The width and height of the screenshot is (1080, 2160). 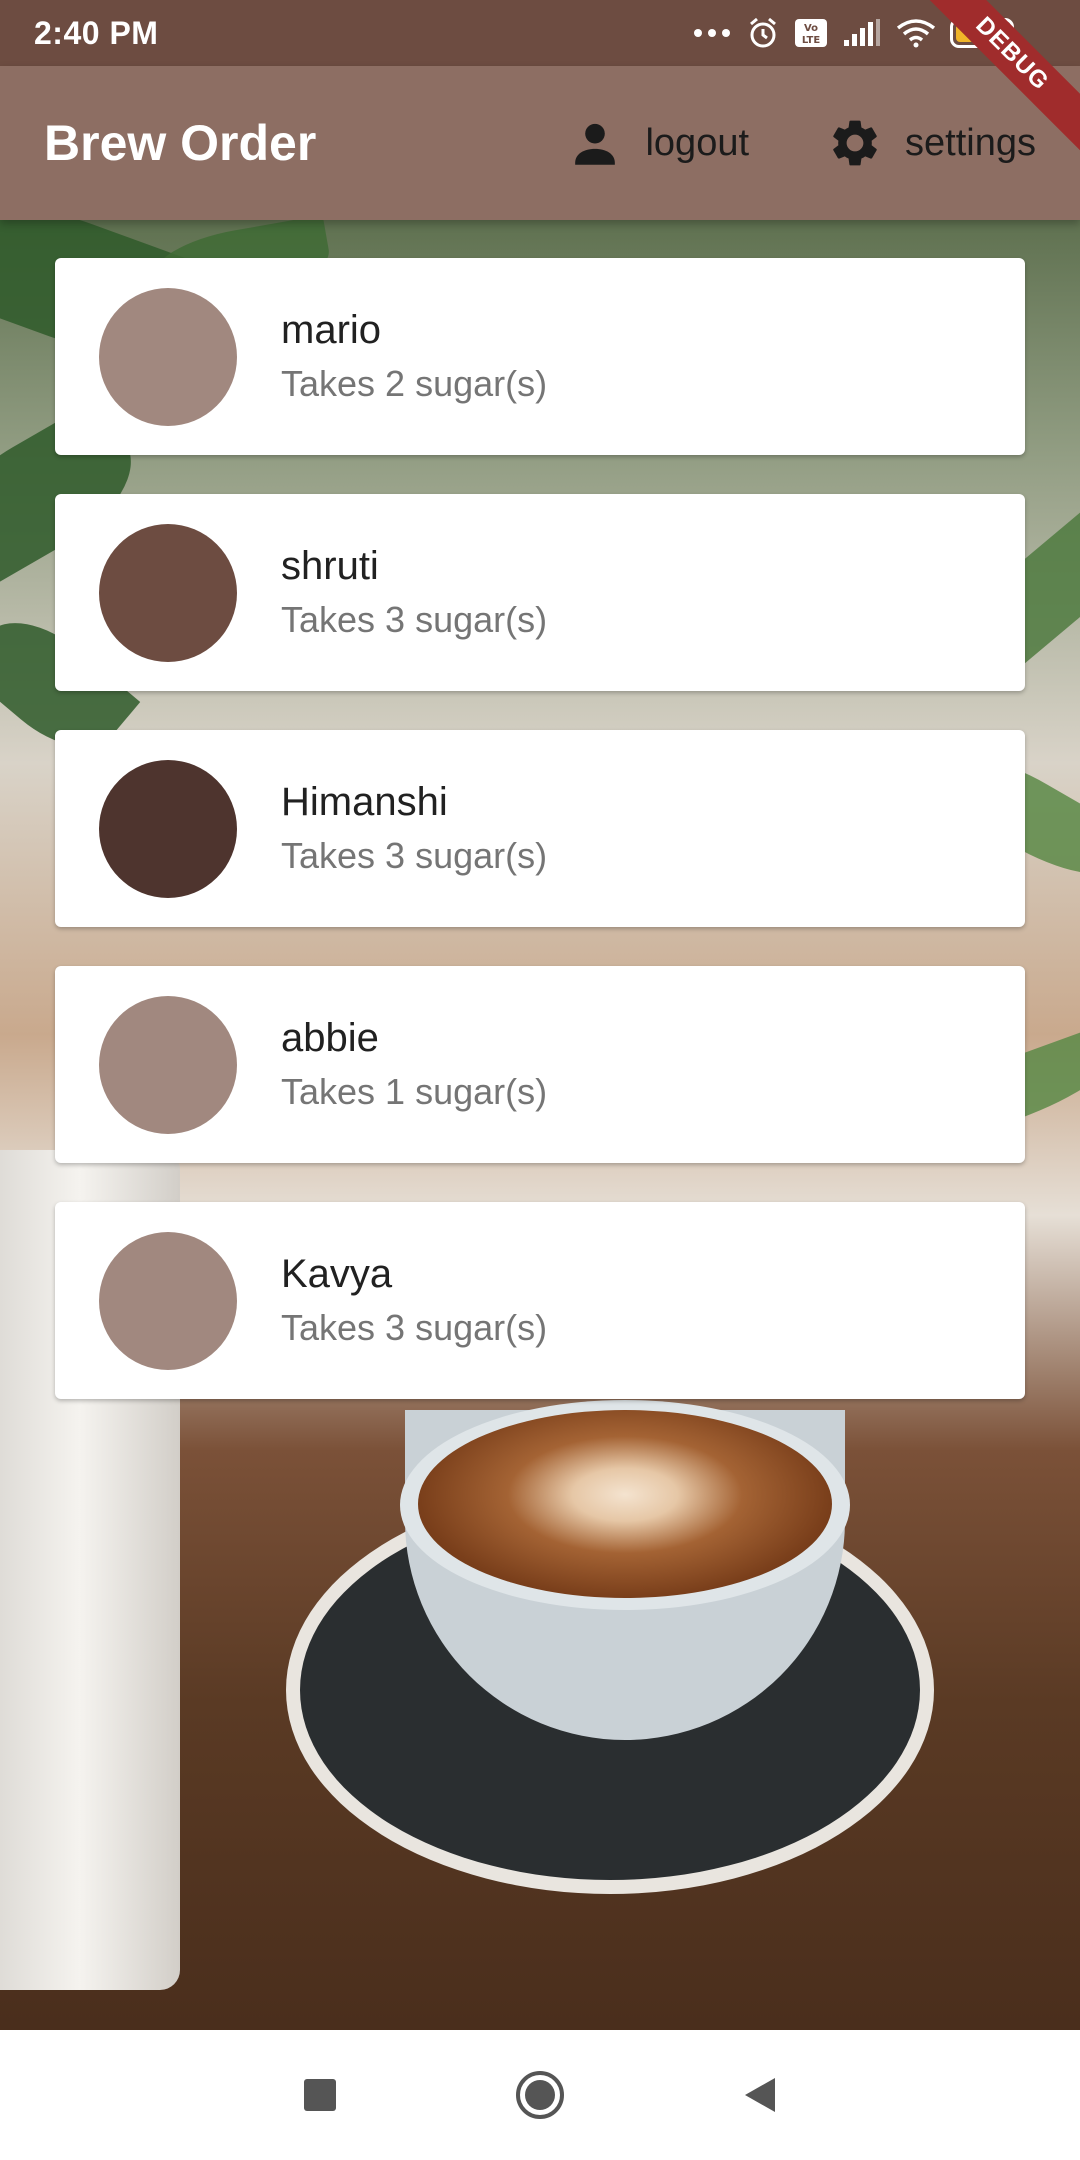 I want to click on volte-icon: Vo LTE, so click(x=811, y=33).